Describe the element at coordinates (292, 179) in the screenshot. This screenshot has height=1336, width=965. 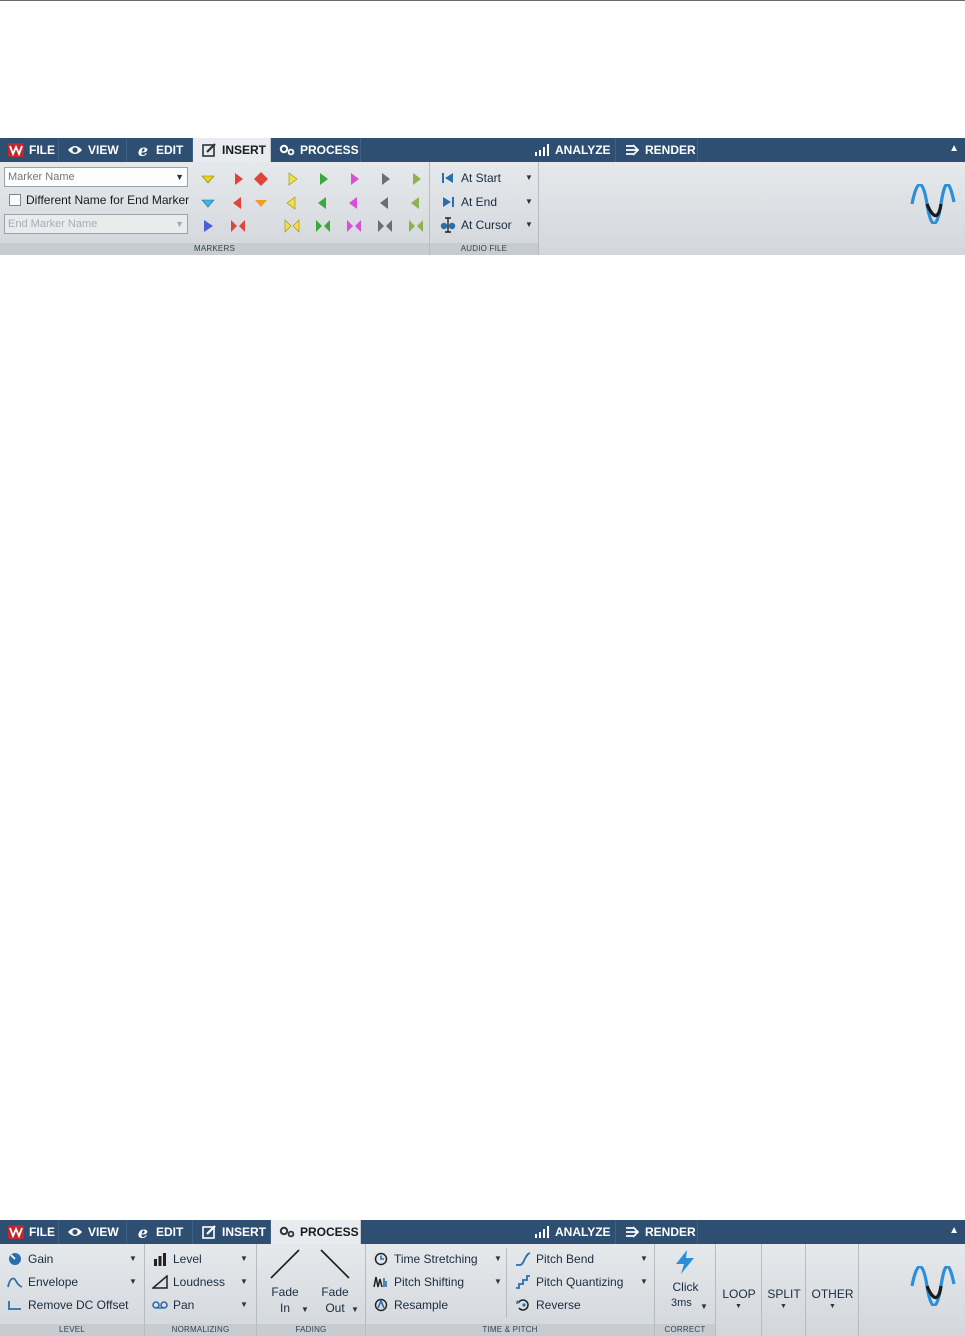
I see `loop-start-marker-icon` at that location.